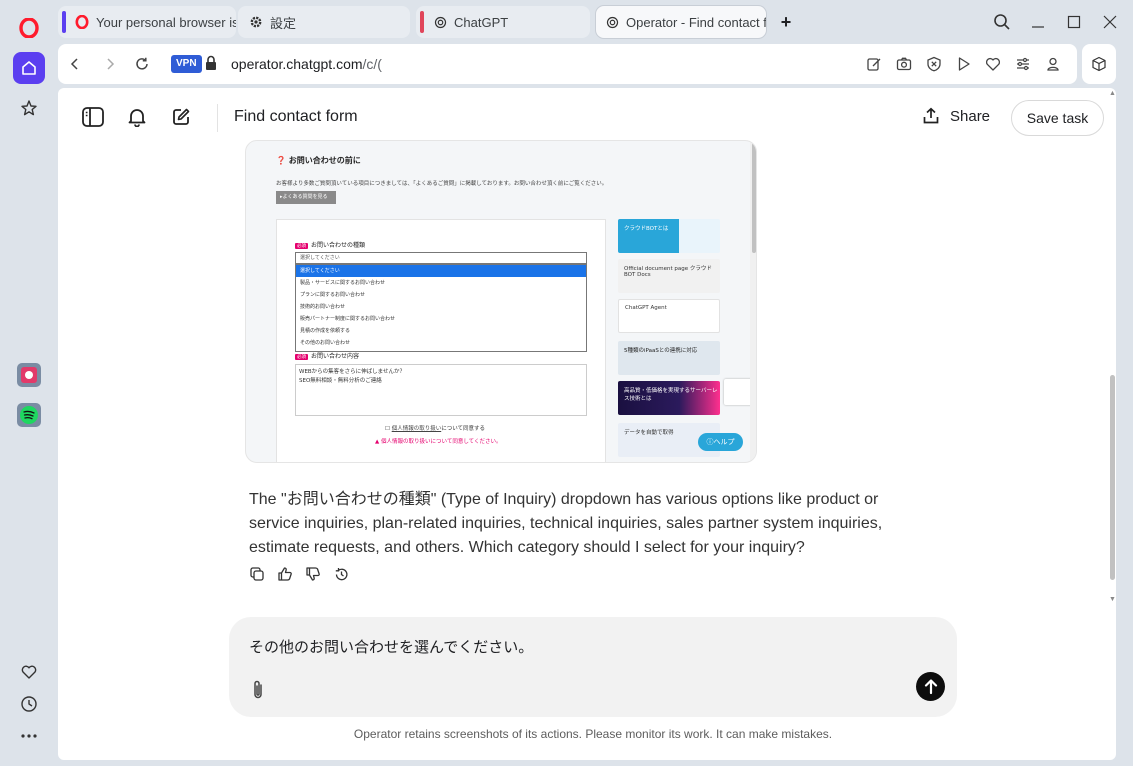 Image resolution: width=1133 pixels, height=766 pixels. What do you see at coordinates (441, 258) in the screenshot?
I see `inquiry-type-select: 選択してください` at bounding box center [441, 258].